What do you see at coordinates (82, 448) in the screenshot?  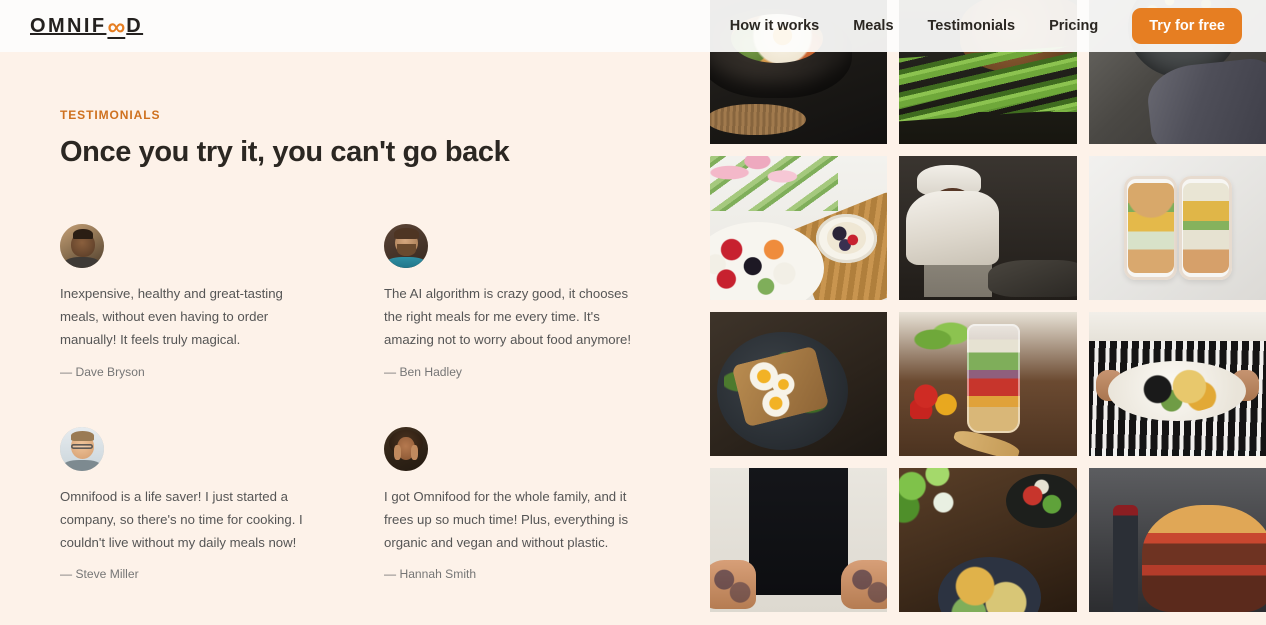 I see `avatar-steve-miller` at bounding box center [82, 448].